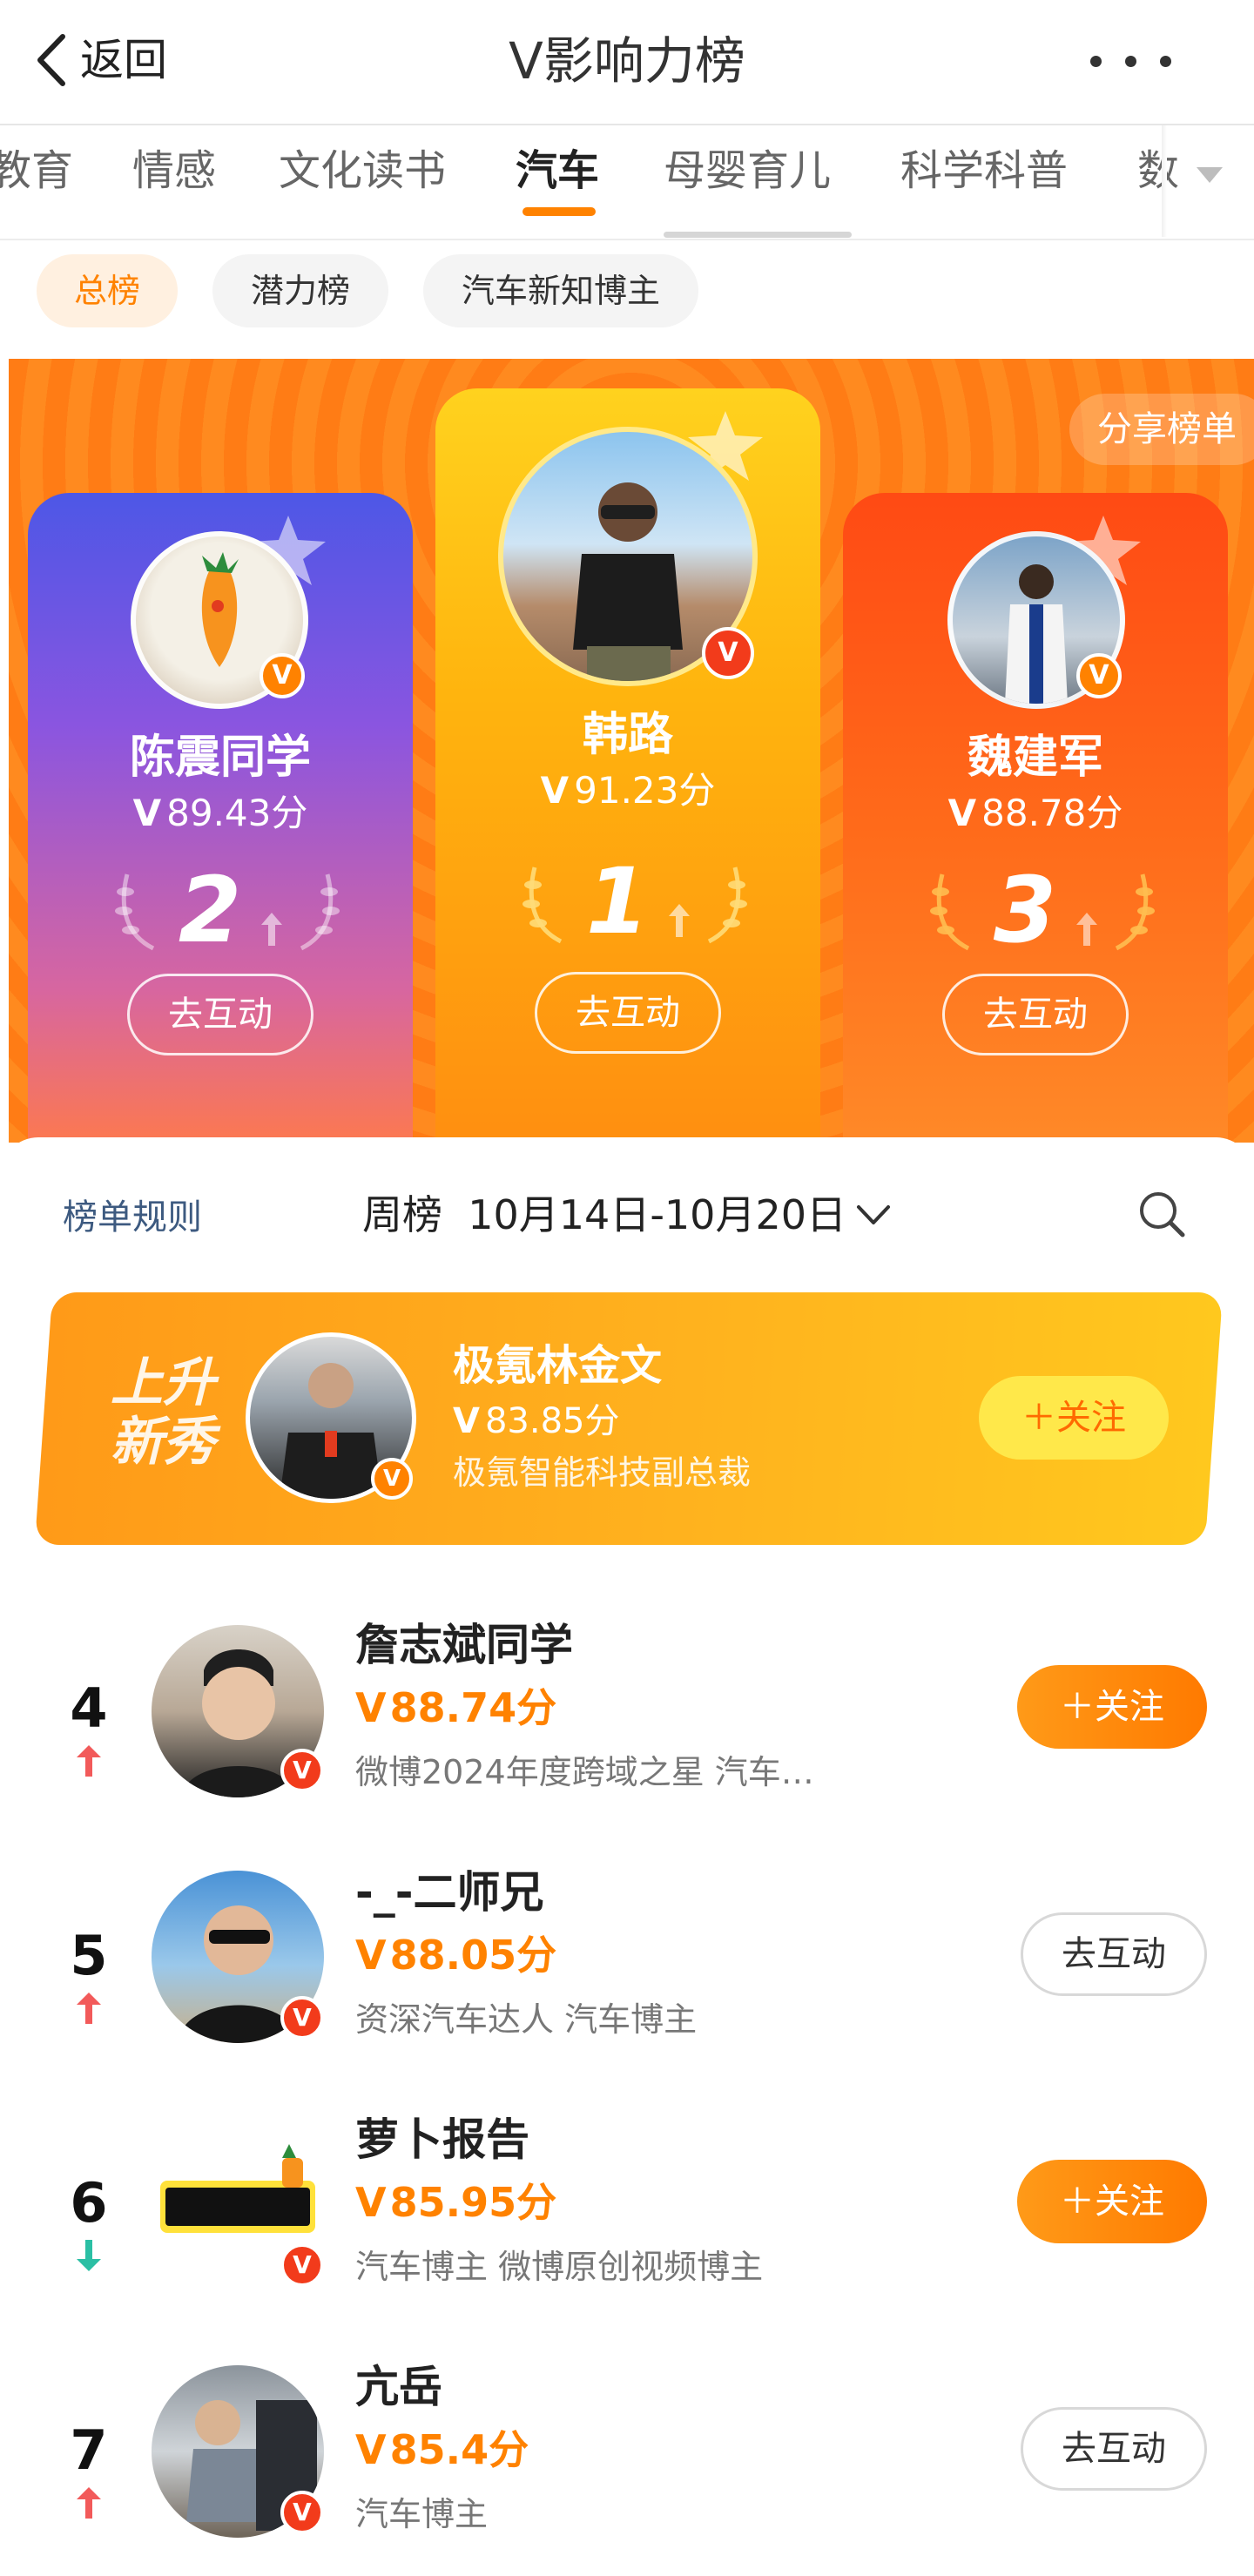 The image size is (1254, 2576). What do you see at coordinates (747, 171) in the screenshot?
I see `tab-parenting: 母婴育儿` at bounding box center [747, 171].